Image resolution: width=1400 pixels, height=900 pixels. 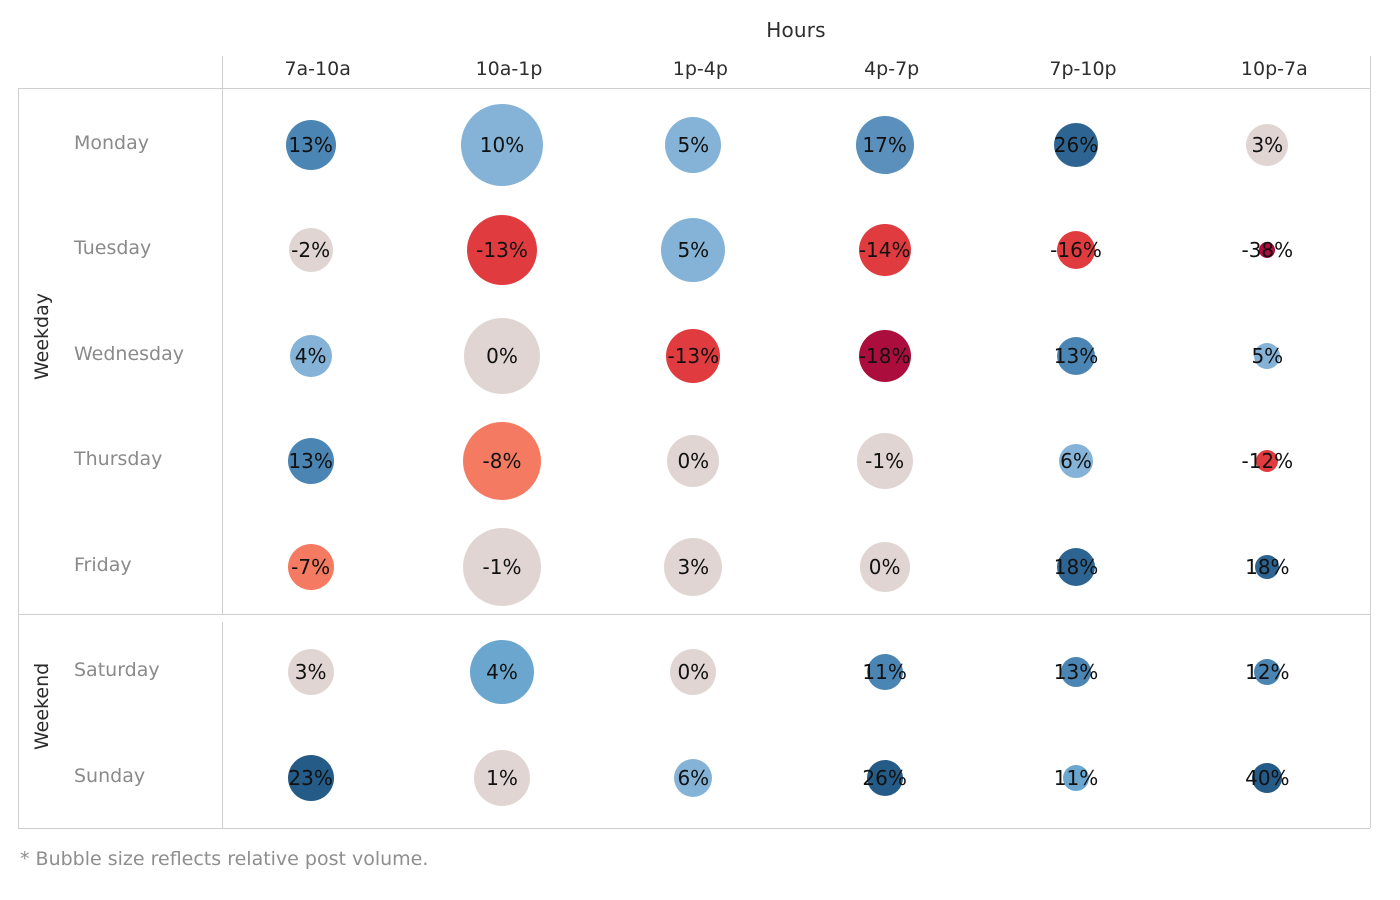 What do you see at coordinates (310, 672) in the screenshot?
I see `bubble-saturday-7a-10a` at bounding box center [310, 672].